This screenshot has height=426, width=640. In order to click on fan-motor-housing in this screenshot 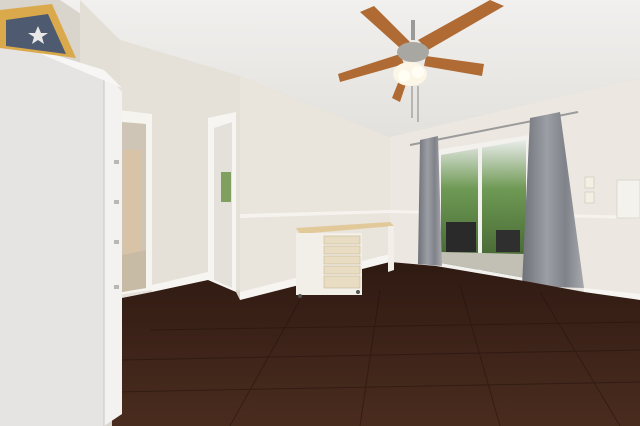, I will do `click(413, 52)`.